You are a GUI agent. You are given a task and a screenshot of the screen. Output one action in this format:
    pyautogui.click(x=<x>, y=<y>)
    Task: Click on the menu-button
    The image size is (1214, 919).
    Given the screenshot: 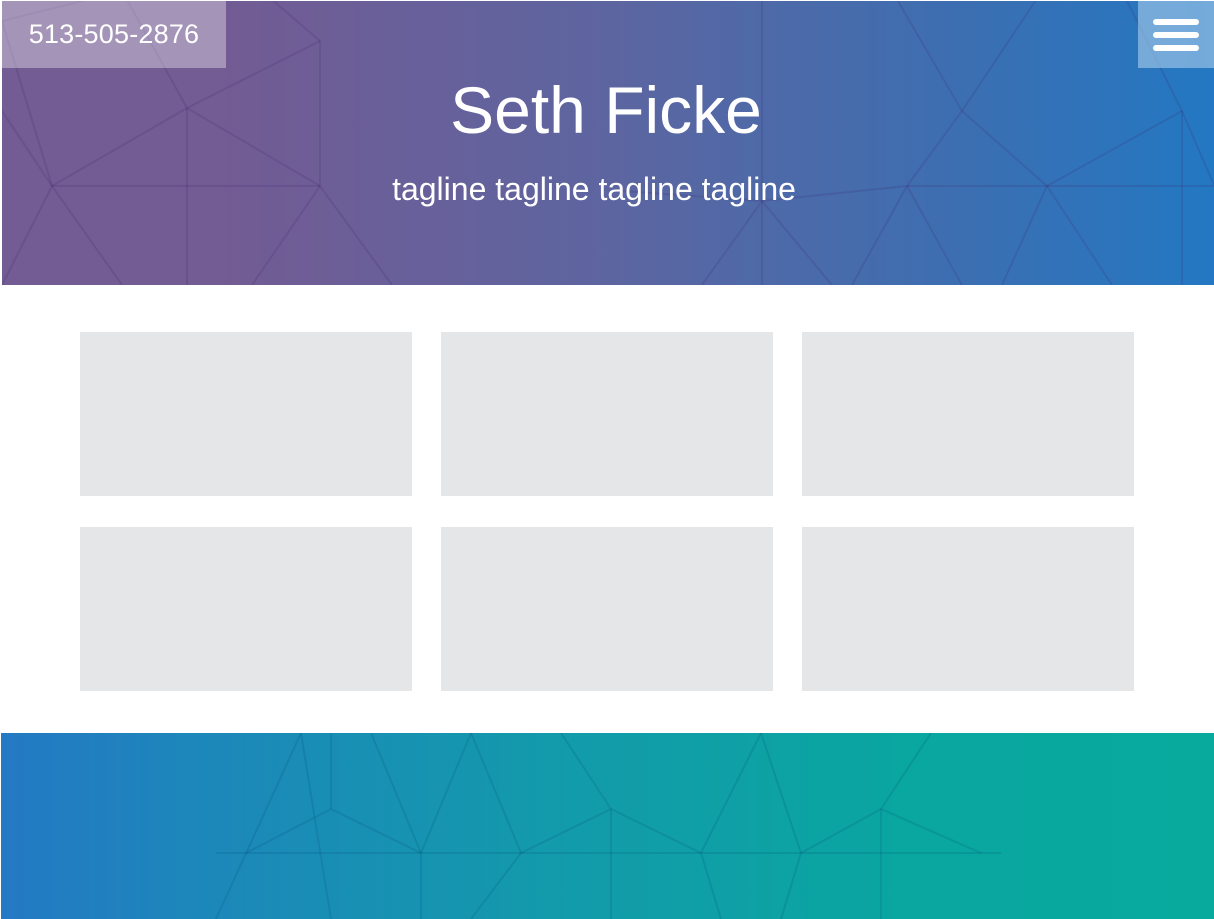 What is the action you would take?
    pyautogui.click(x=1176, y=34)
    